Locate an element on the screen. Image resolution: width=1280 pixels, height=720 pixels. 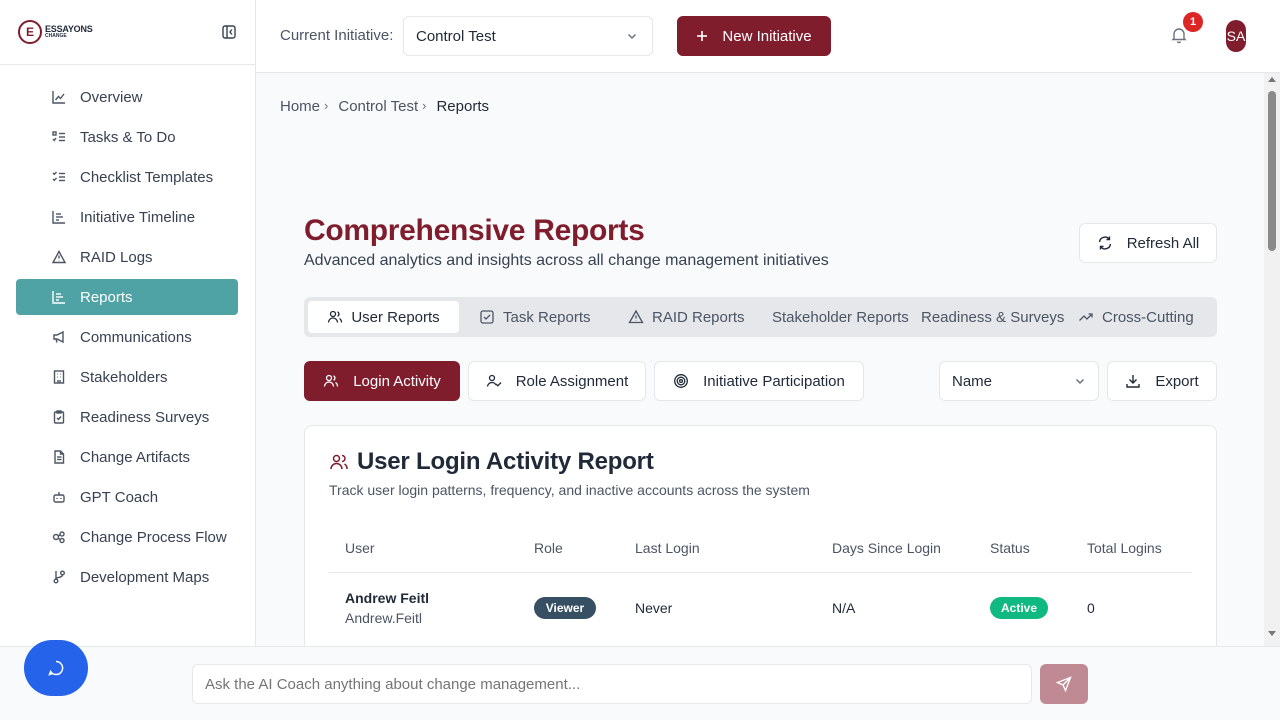
sidebar-item-gpt-coach: GPT Coach is located at coordinates (127, 497).